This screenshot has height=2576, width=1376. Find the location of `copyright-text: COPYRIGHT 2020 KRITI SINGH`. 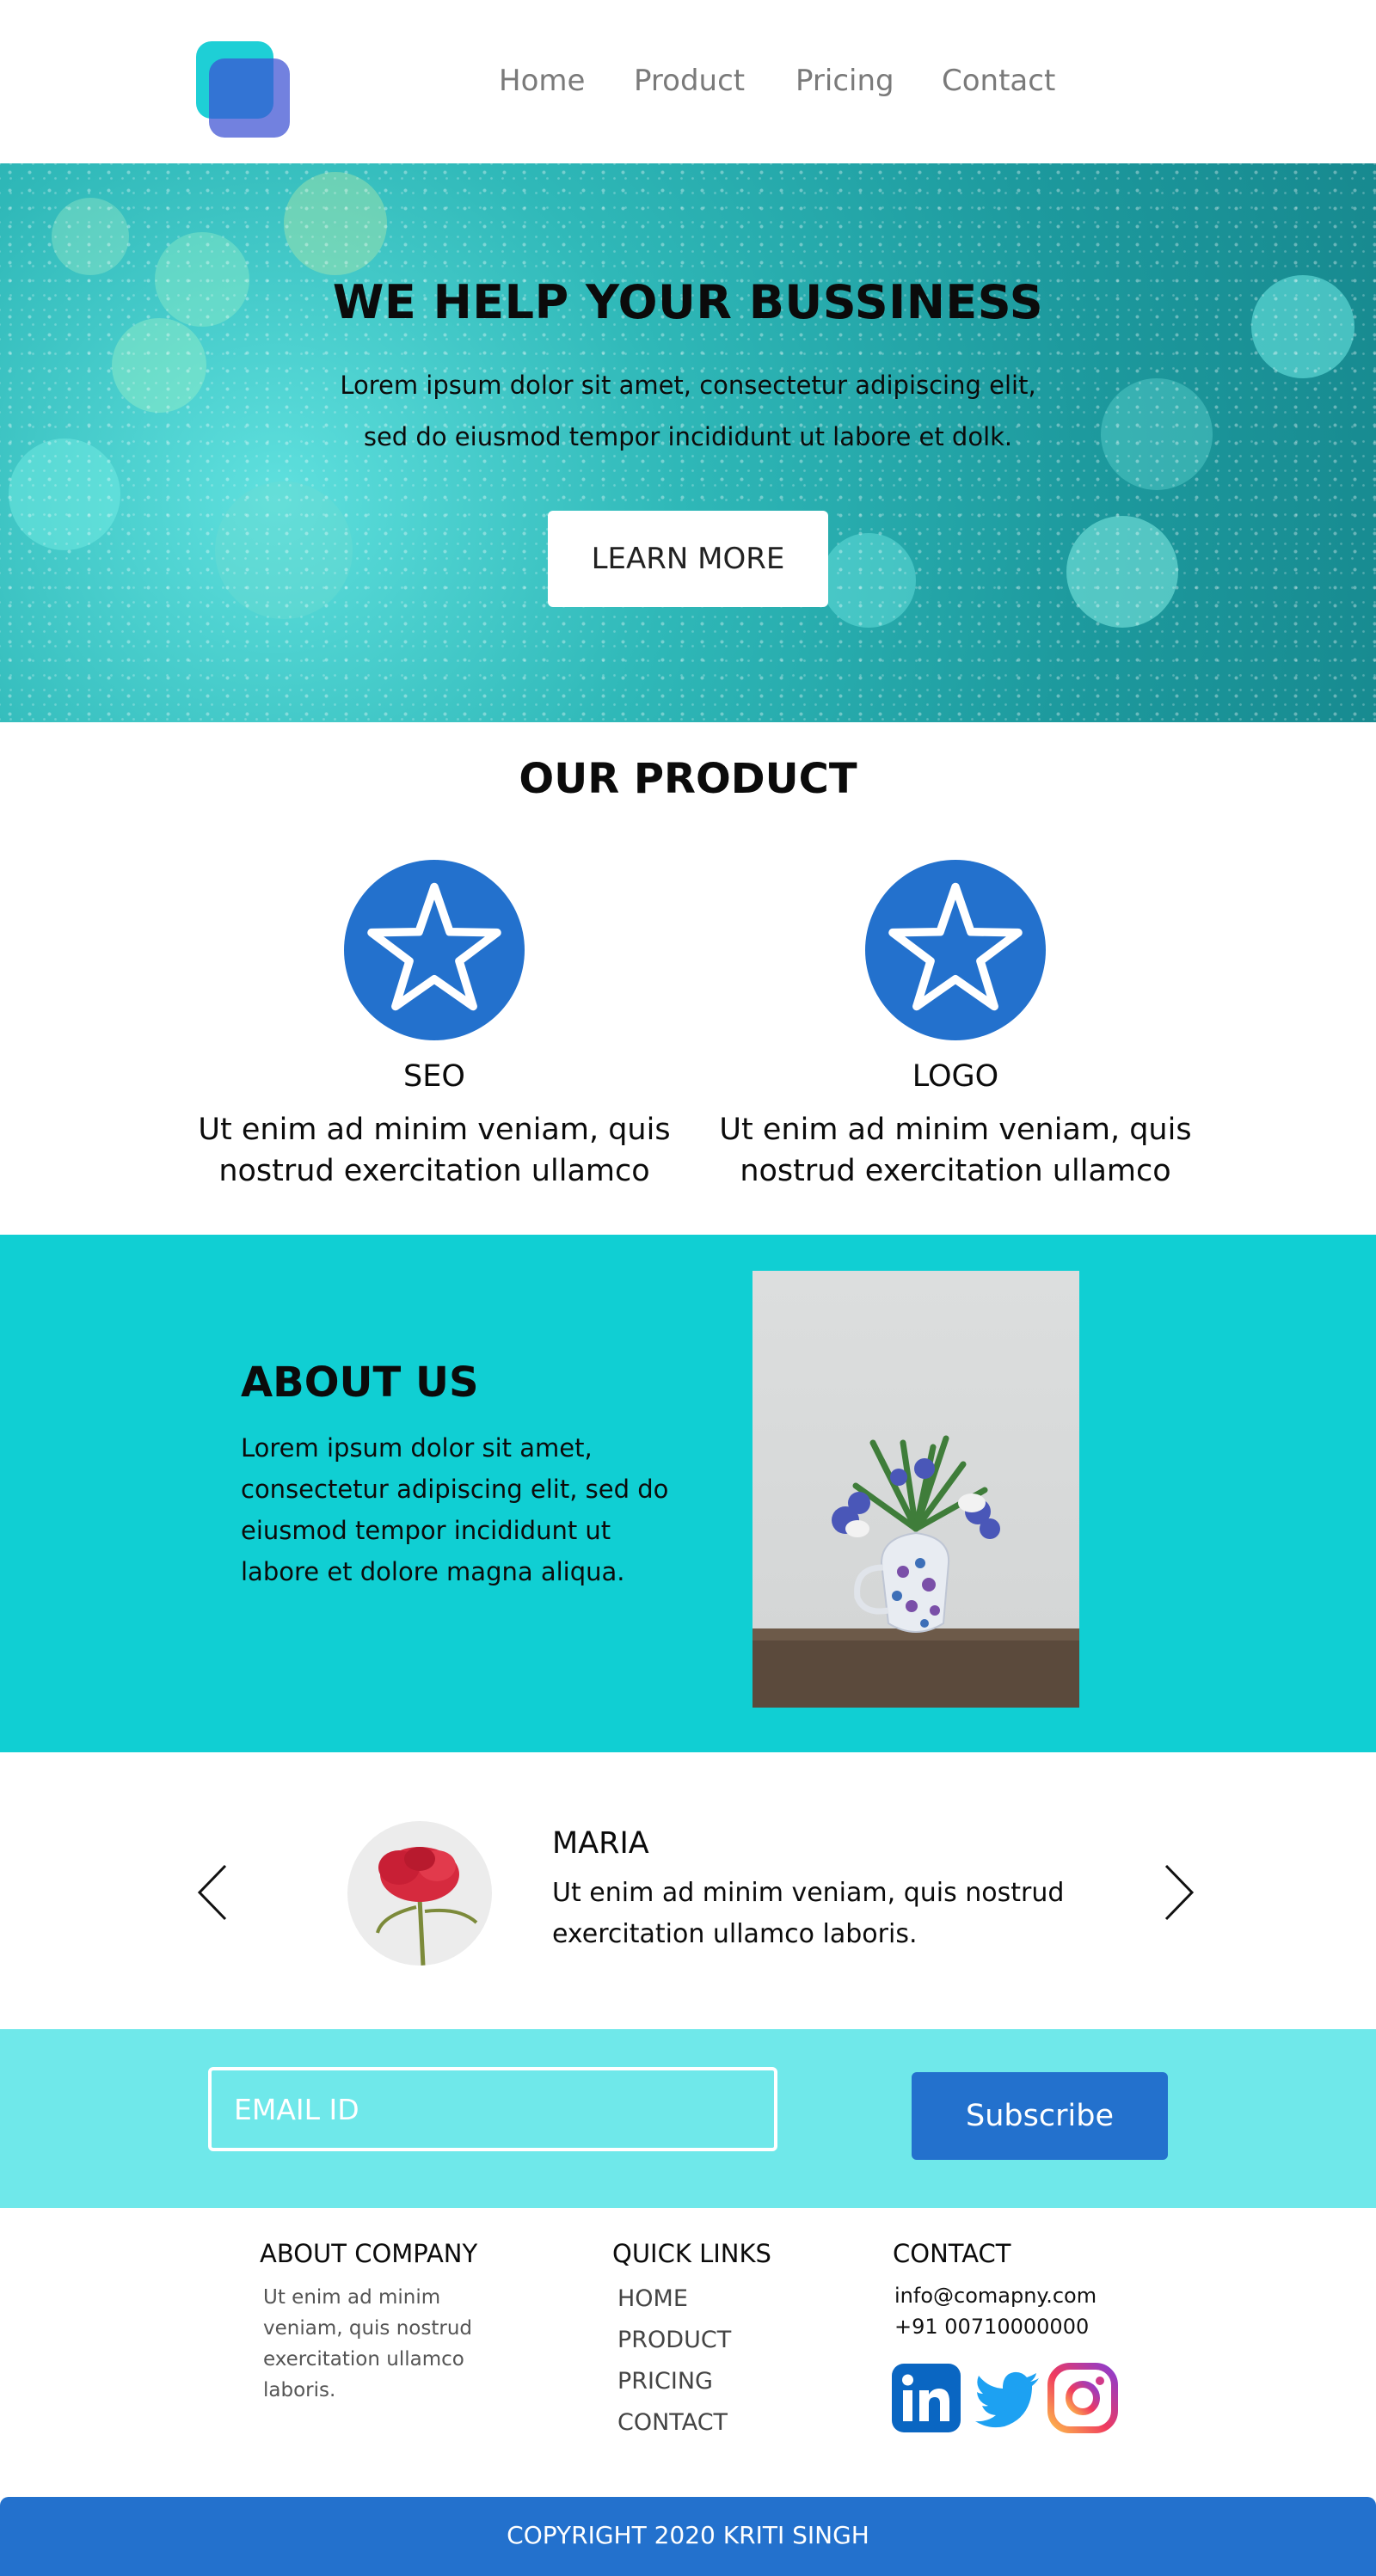

copyright-text: COPYRIGHT 2020 KRITI SINGH is located at coordinates (688, 2535).